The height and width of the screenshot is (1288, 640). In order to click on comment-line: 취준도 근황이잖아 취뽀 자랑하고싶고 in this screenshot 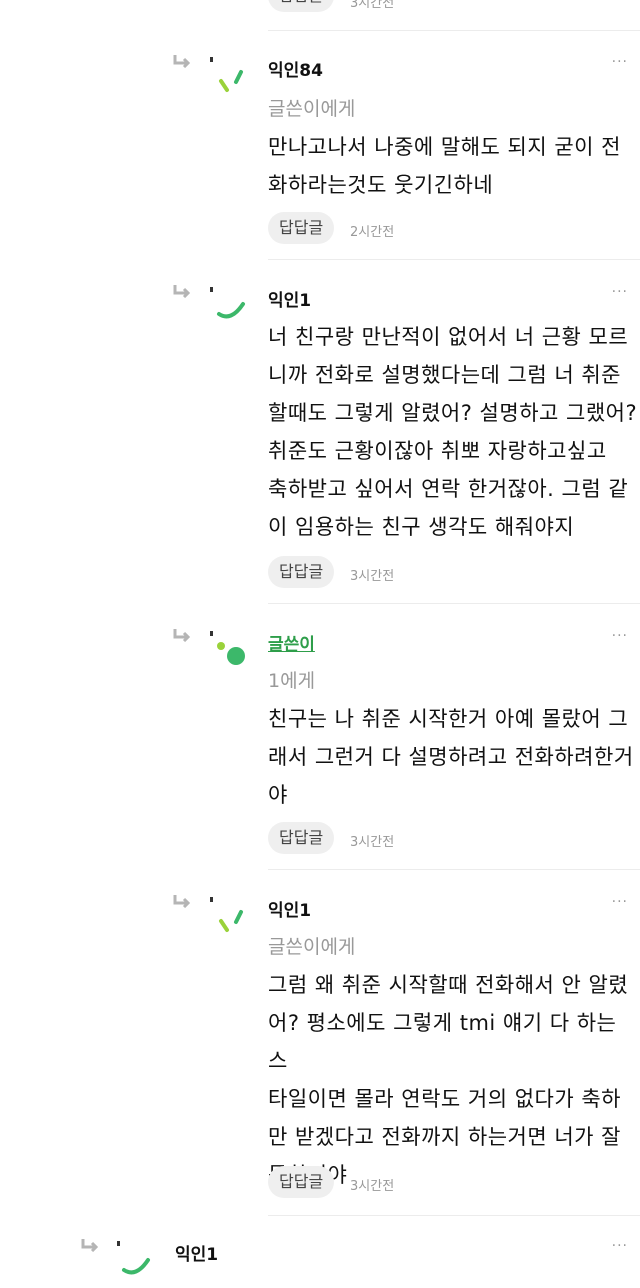, I will do `click(437, 451)`.